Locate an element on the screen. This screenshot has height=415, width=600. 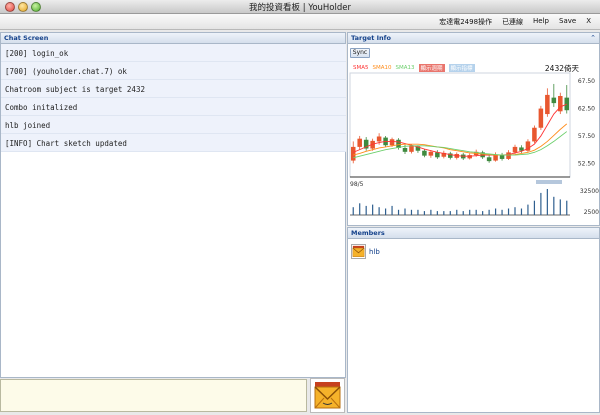
chat-message: [INFO] Chart sketch updated is located at coordinates (173, 143).